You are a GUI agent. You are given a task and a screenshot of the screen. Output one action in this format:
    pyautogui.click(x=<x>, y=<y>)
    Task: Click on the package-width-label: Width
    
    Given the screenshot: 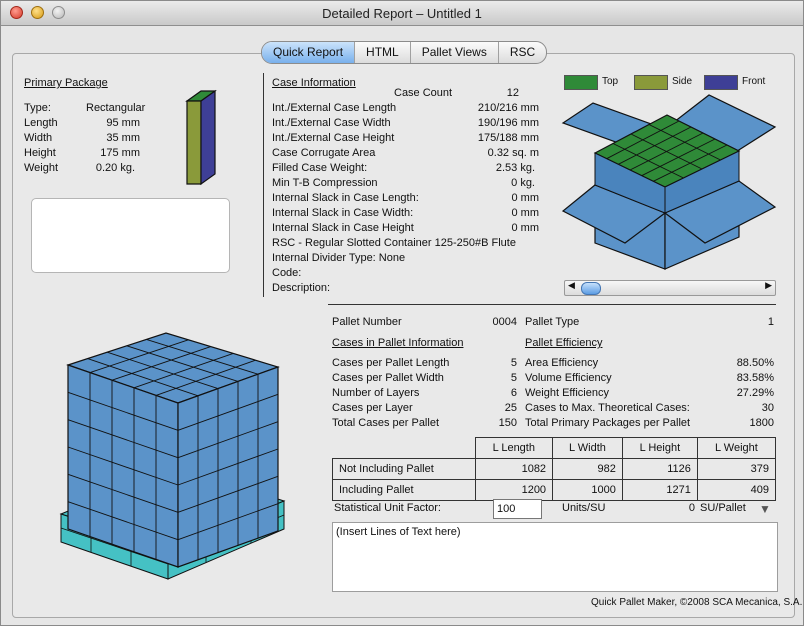 What is the action you would take?
    pyautogui.click(x=38, y=138)
    